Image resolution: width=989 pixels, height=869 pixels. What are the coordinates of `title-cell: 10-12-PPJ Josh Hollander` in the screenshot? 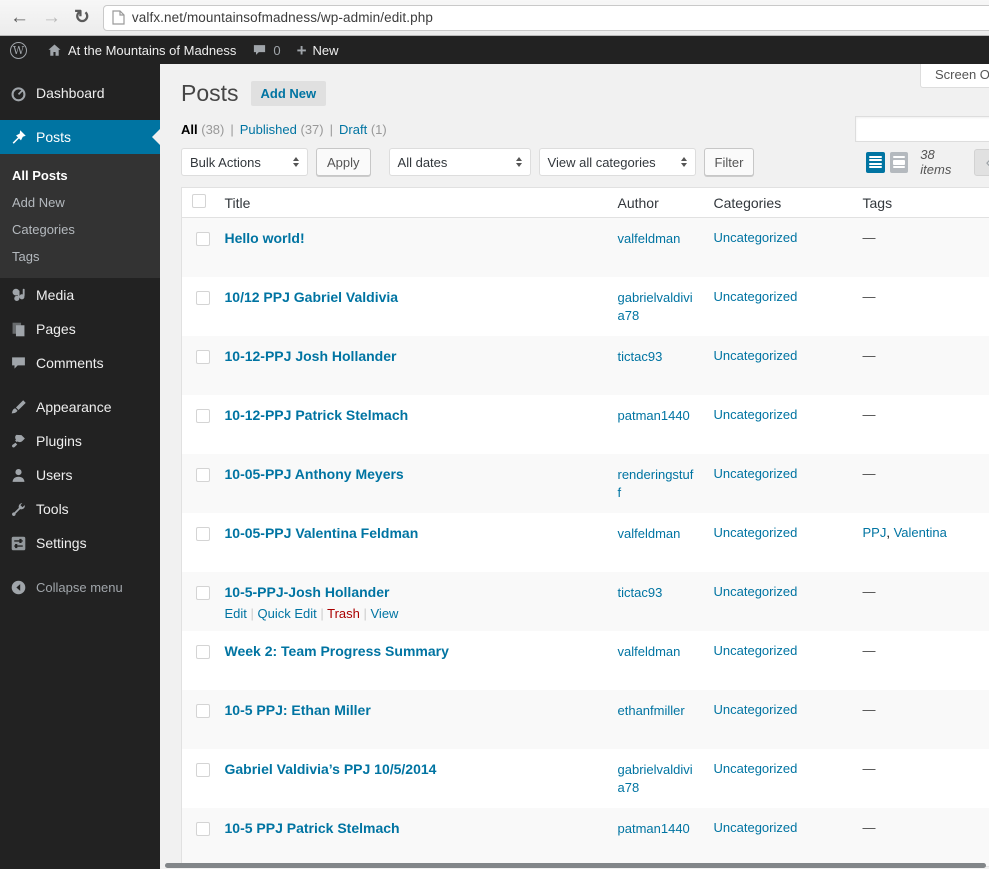 It's located at (411, 365).